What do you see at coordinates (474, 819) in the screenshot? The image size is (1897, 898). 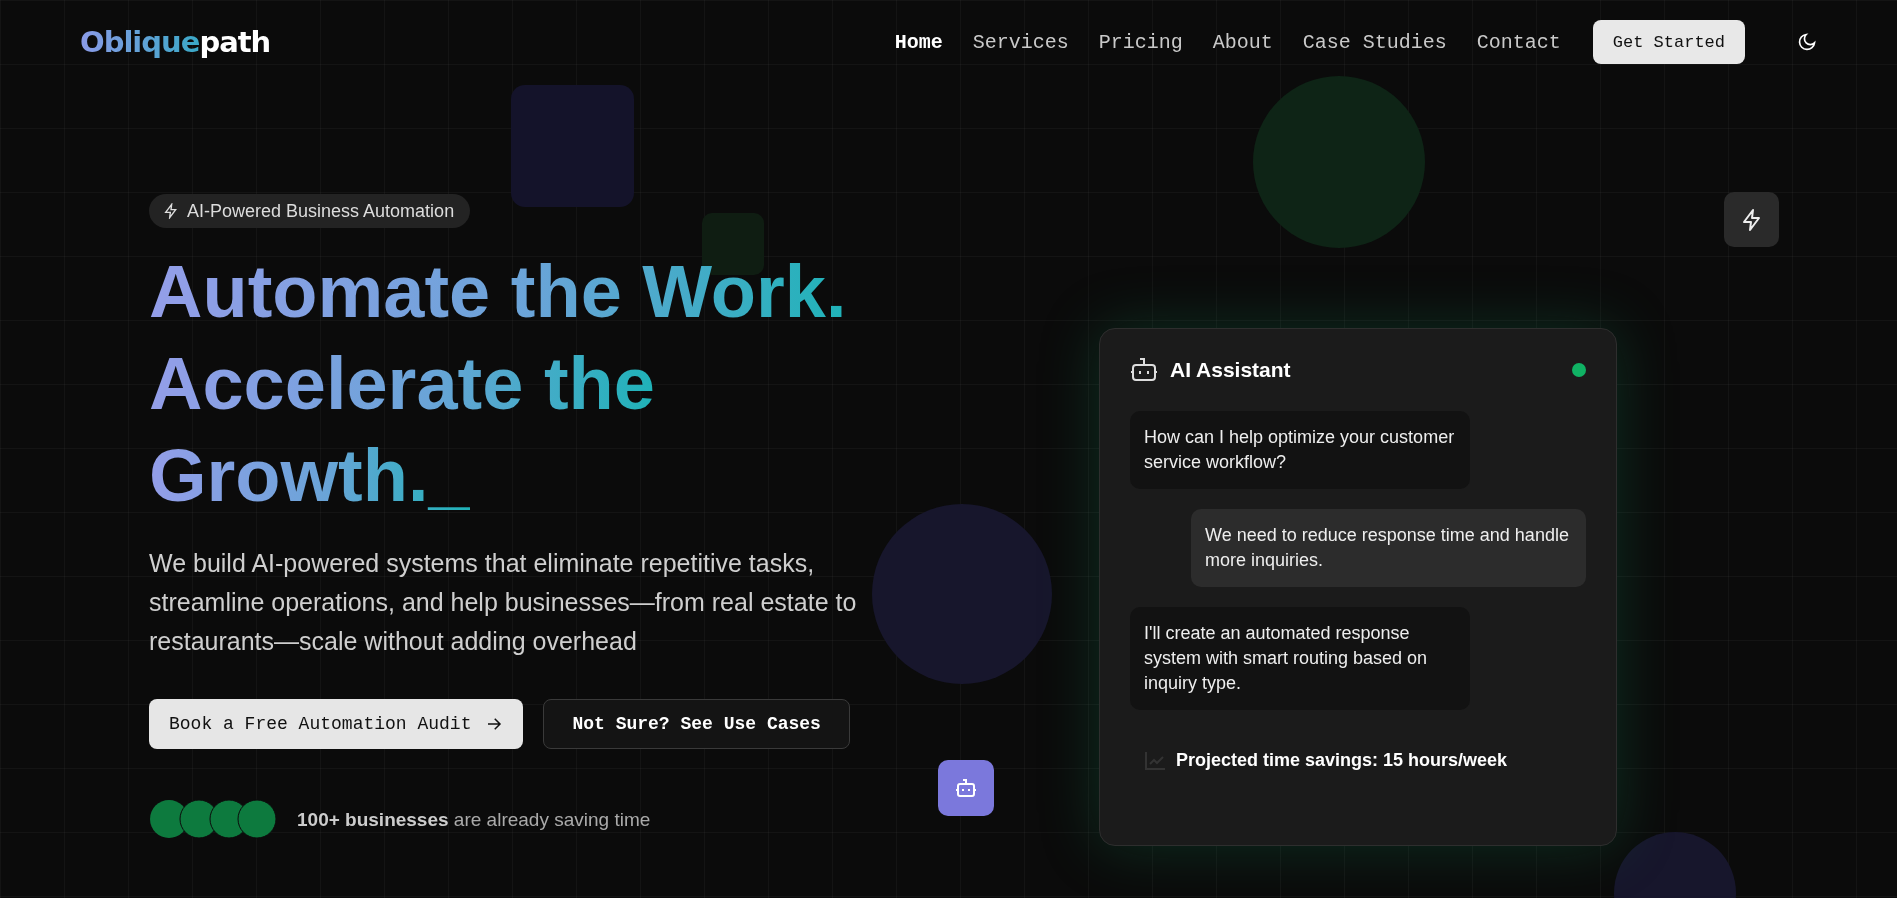 I see `social-proof-text: 100+ businesses are already saving time` at bounding box center [474, 819].